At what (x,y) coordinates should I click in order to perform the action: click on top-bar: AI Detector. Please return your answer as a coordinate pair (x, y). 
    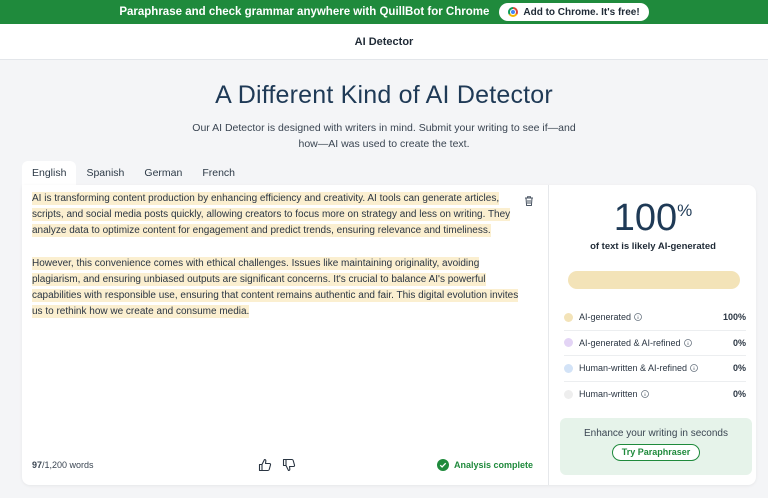
    Looking at the image, I should click on (384, 42).